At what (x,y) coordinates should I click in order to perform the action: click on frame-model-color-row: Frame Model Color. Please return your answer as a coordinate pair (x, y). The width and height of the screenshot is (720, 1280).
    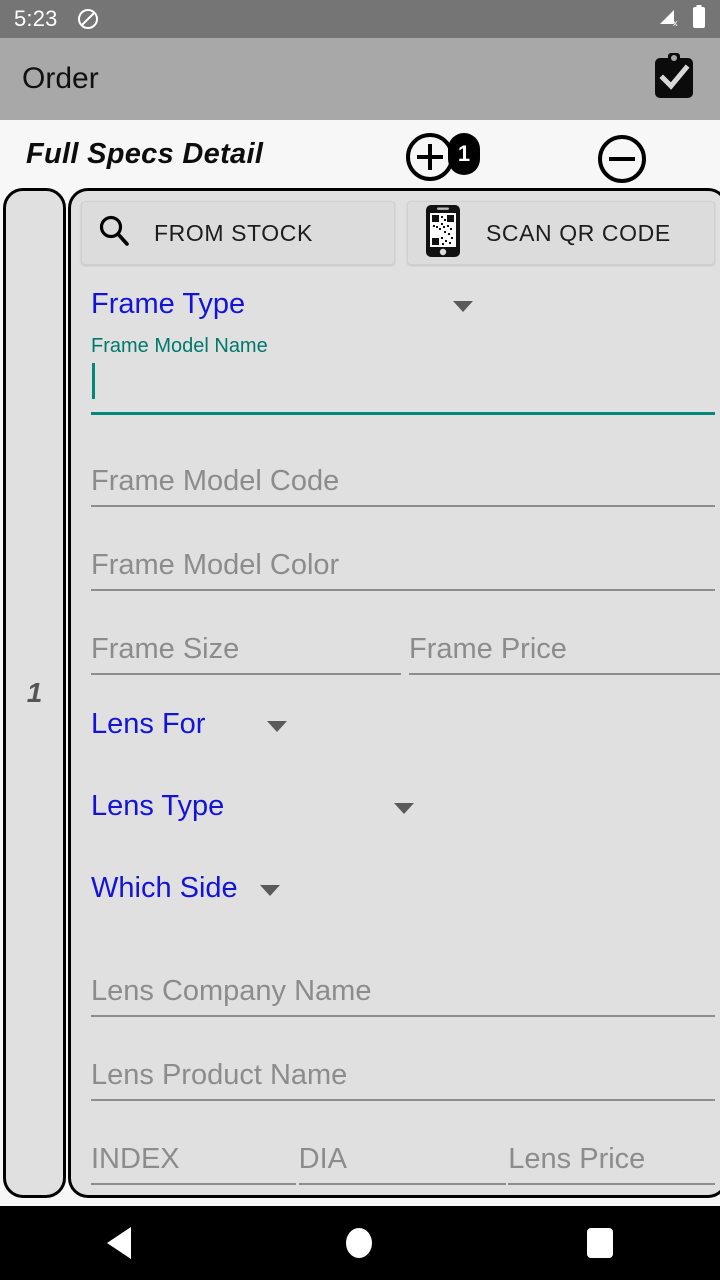
    Looking at the image, I should click on (398, 557).